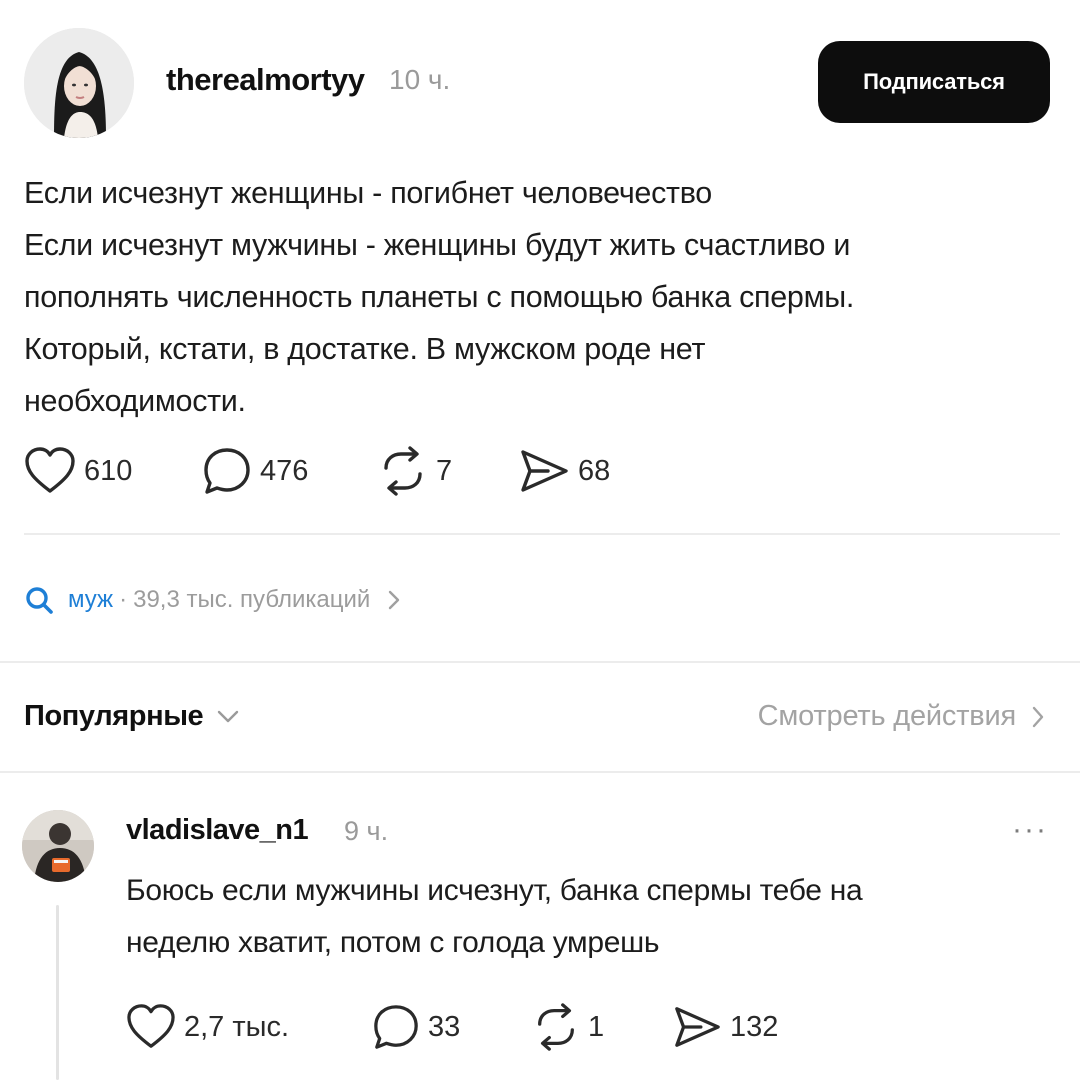  I want to click on reply-timestamp: 9 ч., so click(366, 831).